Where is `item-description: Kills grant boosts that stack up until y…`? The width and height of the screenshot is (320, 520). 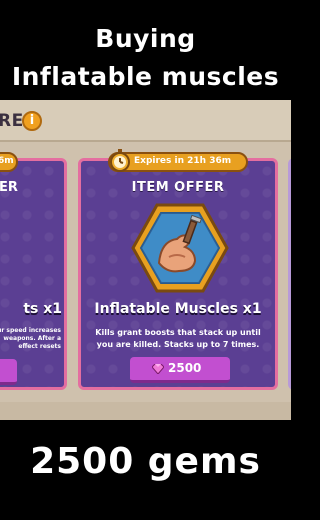
item-description: Kills grant boosts that stack up until y… is located at coordinates (178, 338).